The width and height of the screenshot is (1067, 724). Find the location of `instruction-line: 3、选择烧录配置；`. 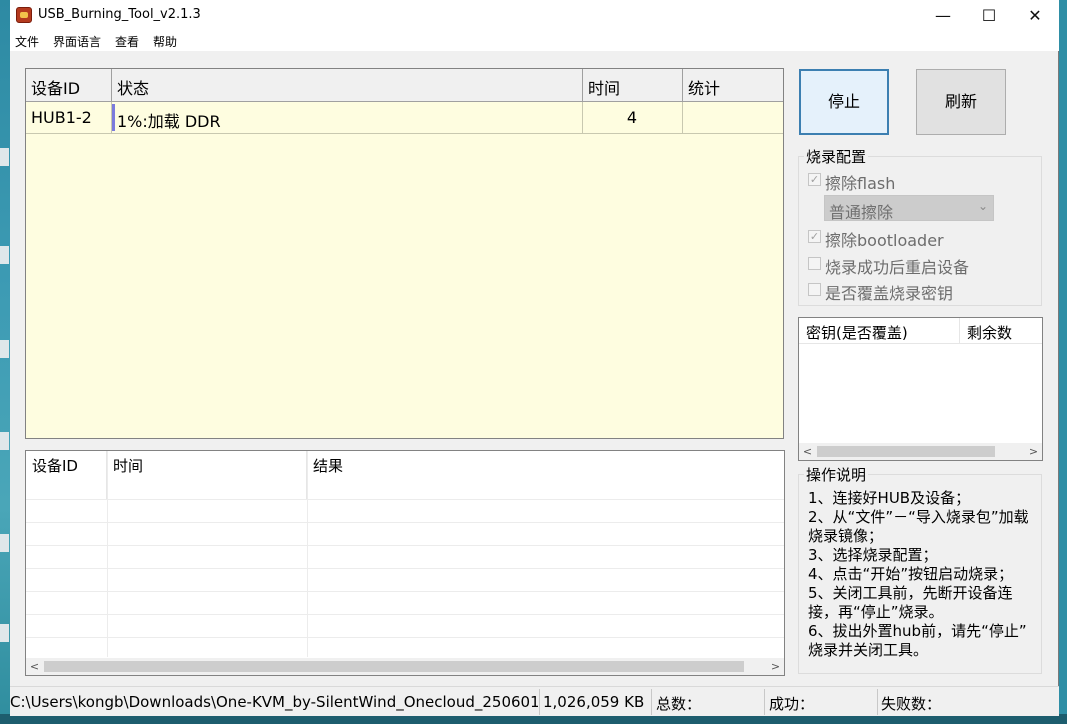

instruction-line: 3、选择烧录配置； is located at coordinates (873, 555).